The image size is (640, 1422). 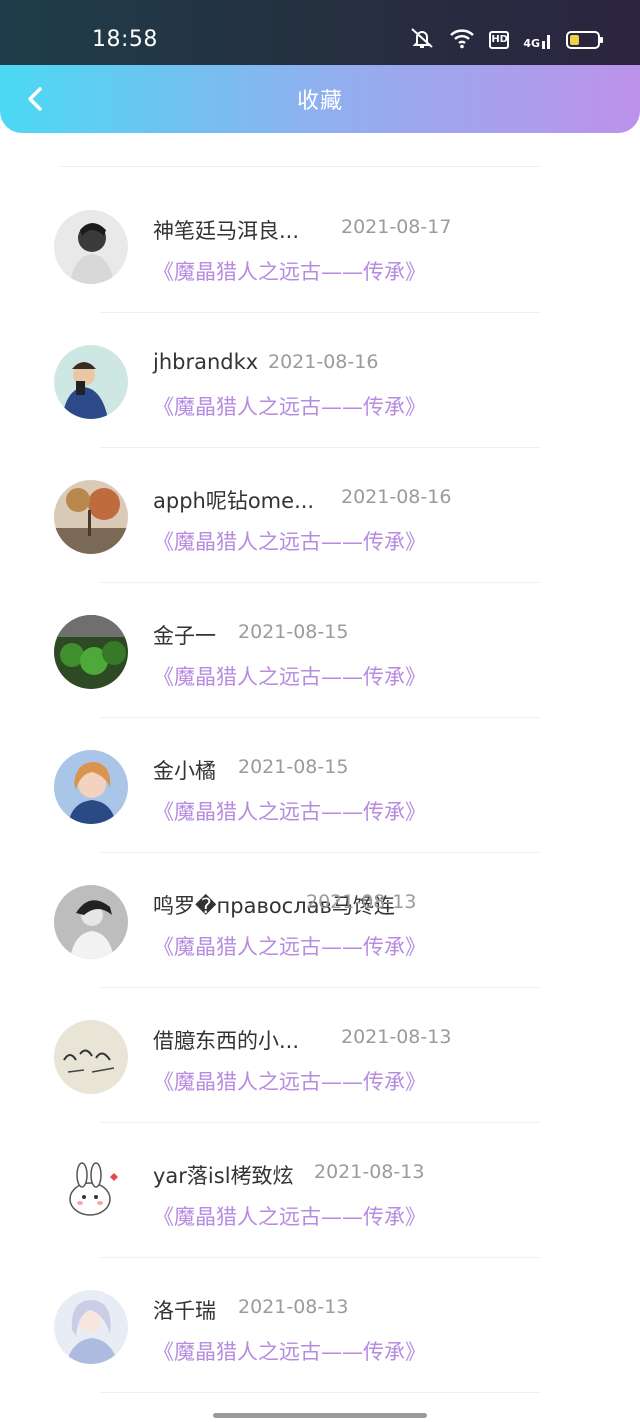 I want to click on cellular-signal-icon: 4G, so click(x=537, y=40).